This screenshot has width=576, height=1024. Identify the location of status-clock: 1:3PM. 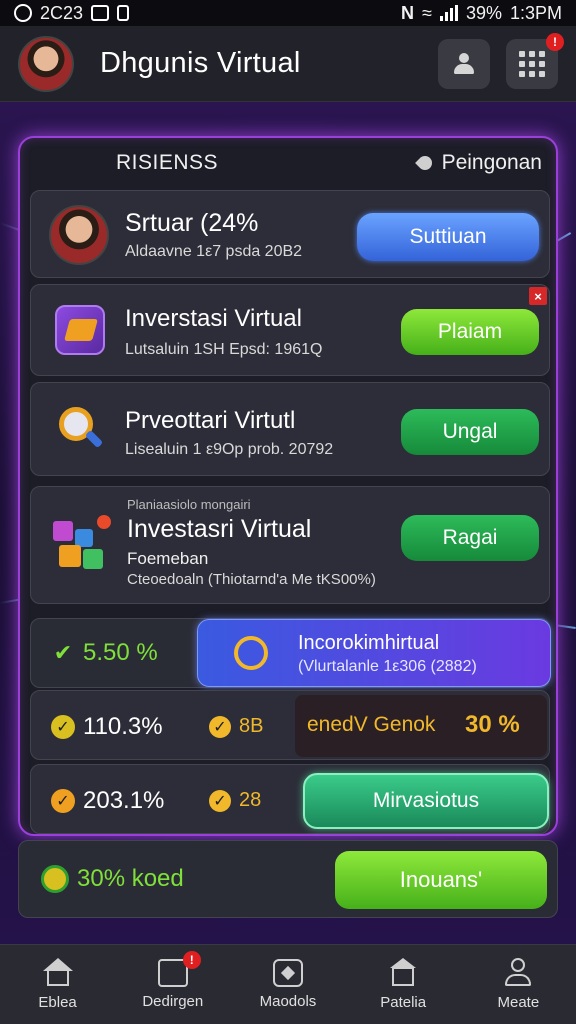
(535, 12).